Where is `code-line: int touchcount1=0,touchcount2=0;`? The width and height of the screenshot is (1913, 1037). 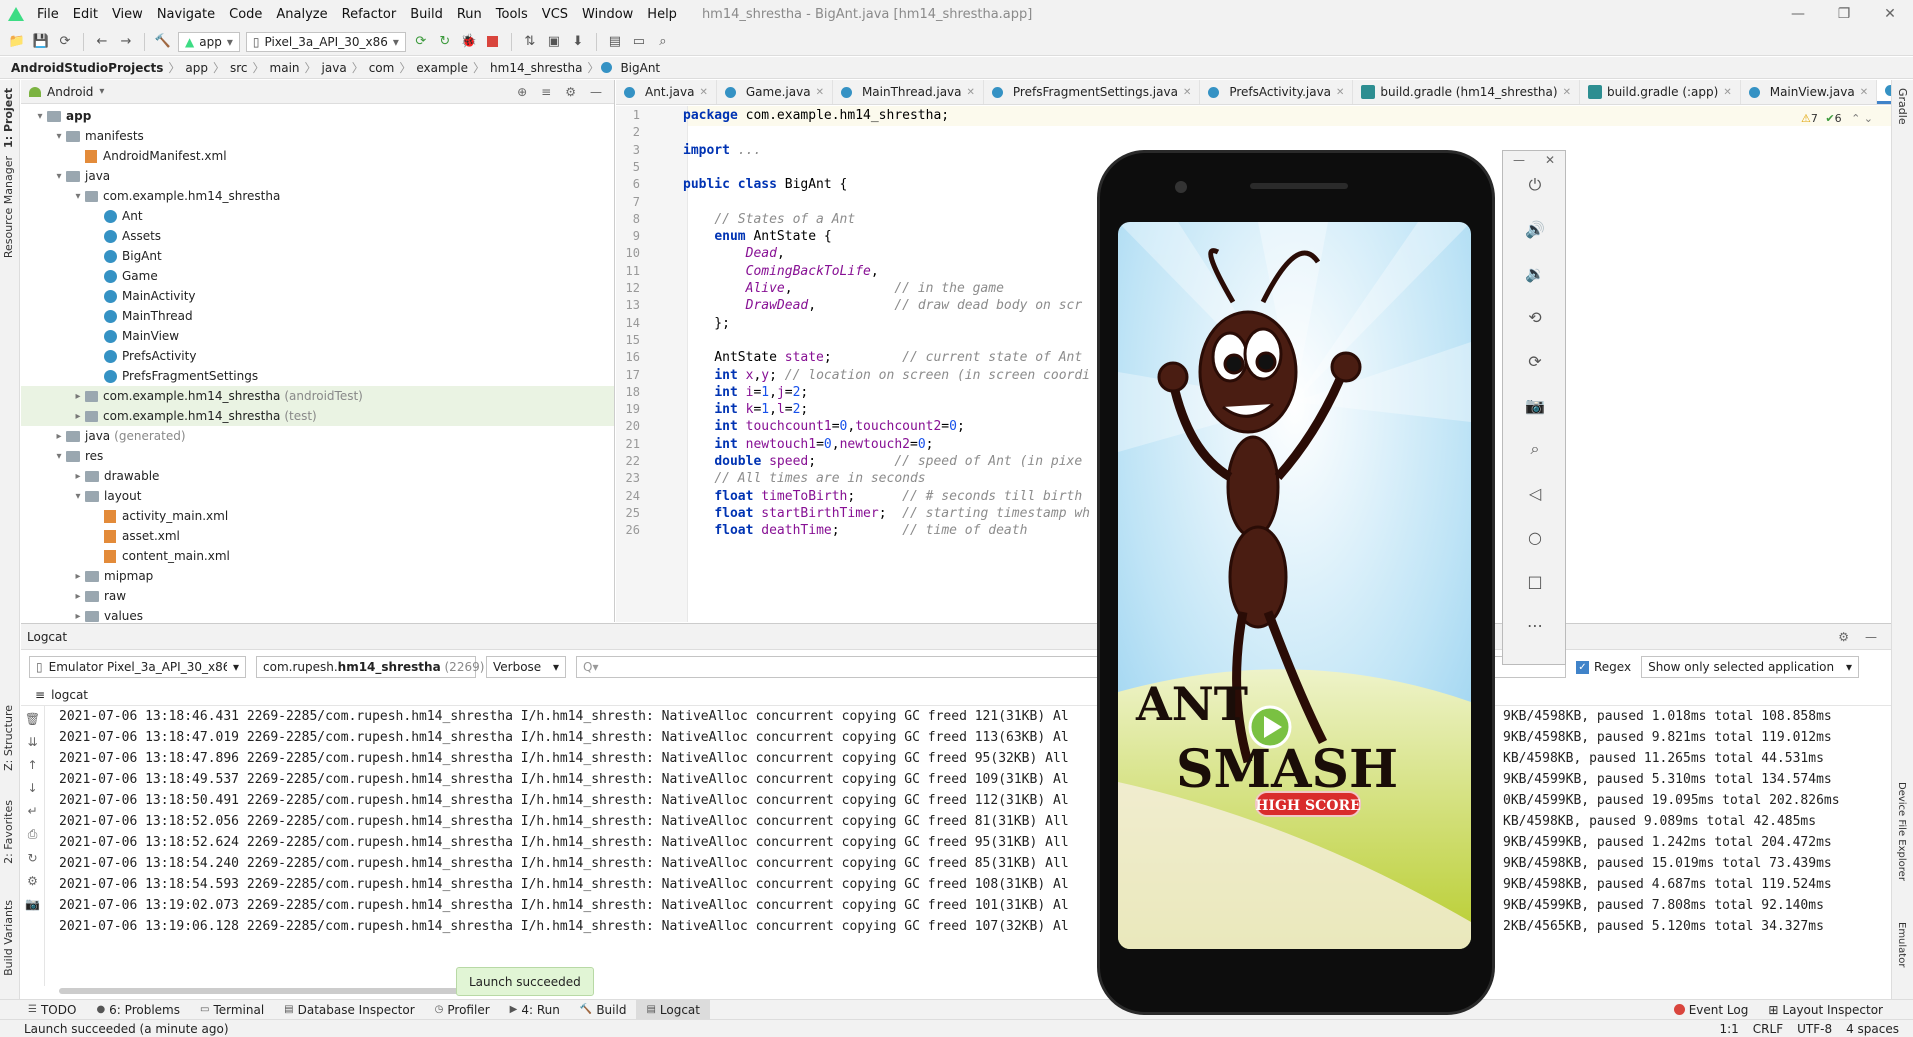 code-line: int touchcount1=0,touchcount2=0; is located at coordinates (823, 426).